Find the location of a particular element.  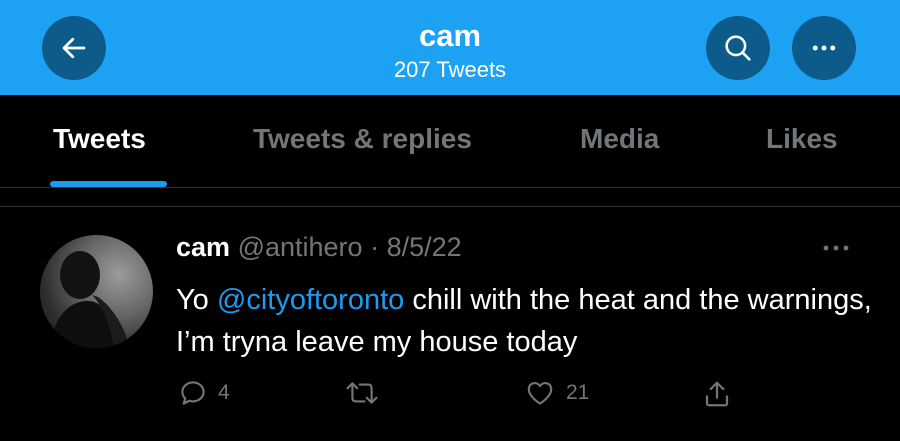

tweet-header: cam @antihero · 8/5/22 is located at coordinates (319, 247).